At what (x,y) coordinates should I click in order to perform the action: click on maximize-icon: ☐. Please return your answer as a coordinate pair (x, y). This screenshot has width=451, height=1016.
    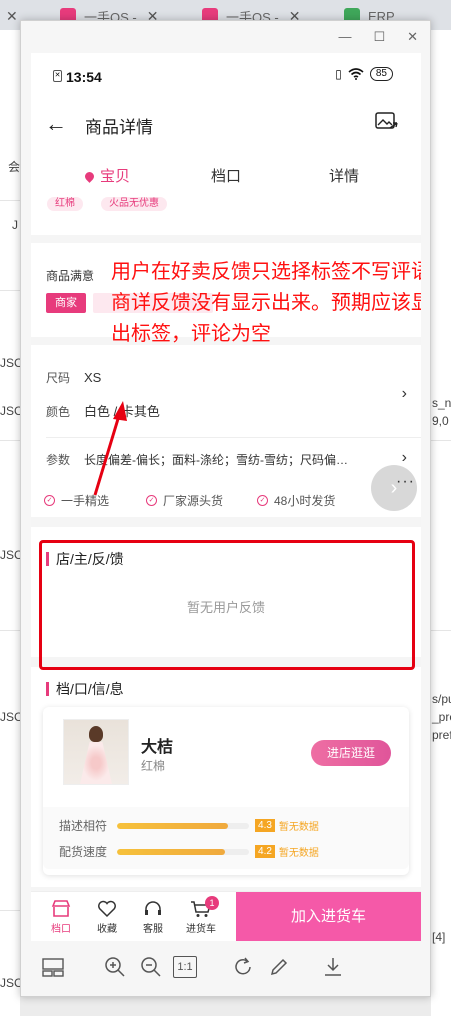
    Looking at the image, I should click on (379, 37).